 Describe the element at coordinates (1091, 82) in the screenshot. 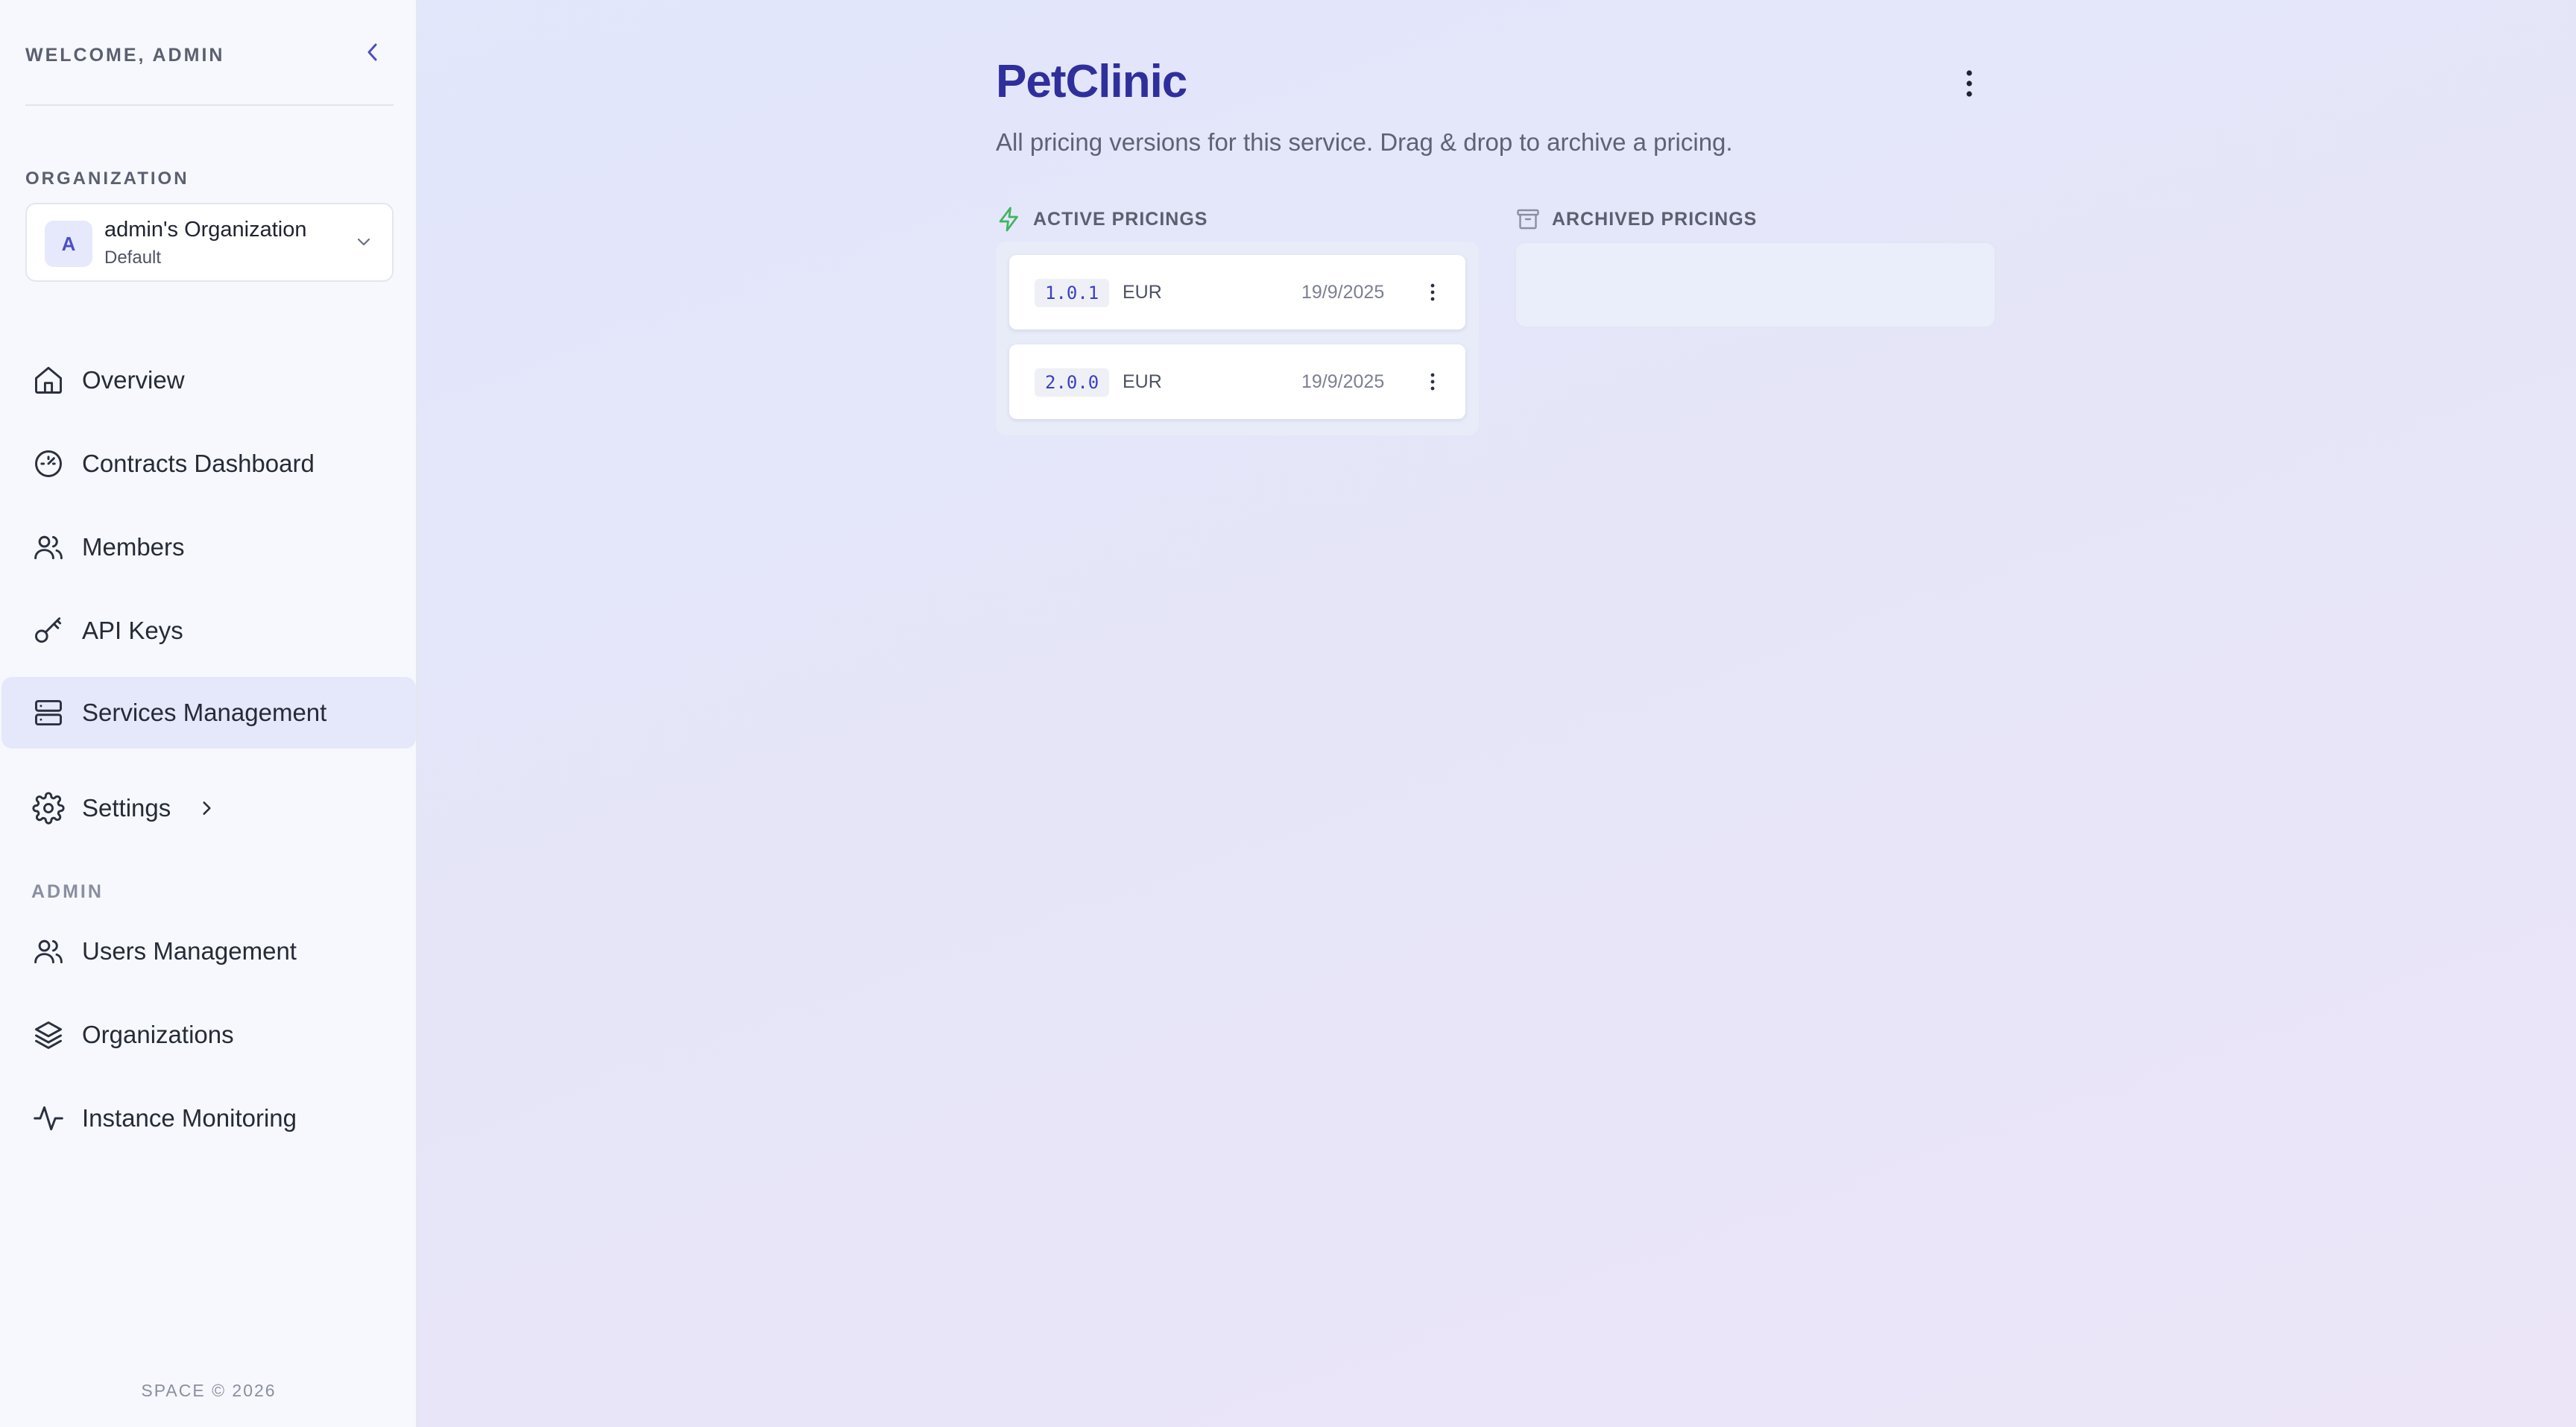

I see `page-title: PetClinic` at that location.